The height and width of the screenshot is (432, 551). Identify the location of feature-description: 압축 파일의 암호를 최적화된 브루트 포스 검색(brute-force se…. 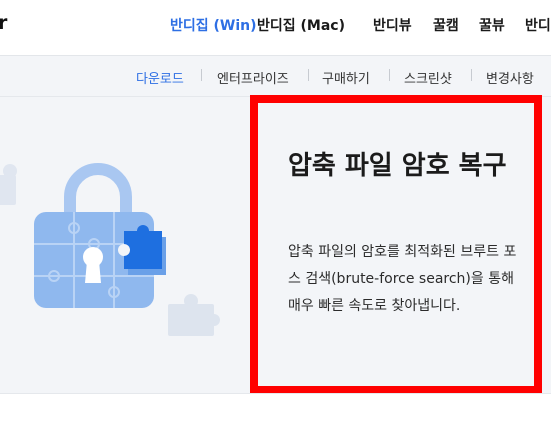
(402, 279).